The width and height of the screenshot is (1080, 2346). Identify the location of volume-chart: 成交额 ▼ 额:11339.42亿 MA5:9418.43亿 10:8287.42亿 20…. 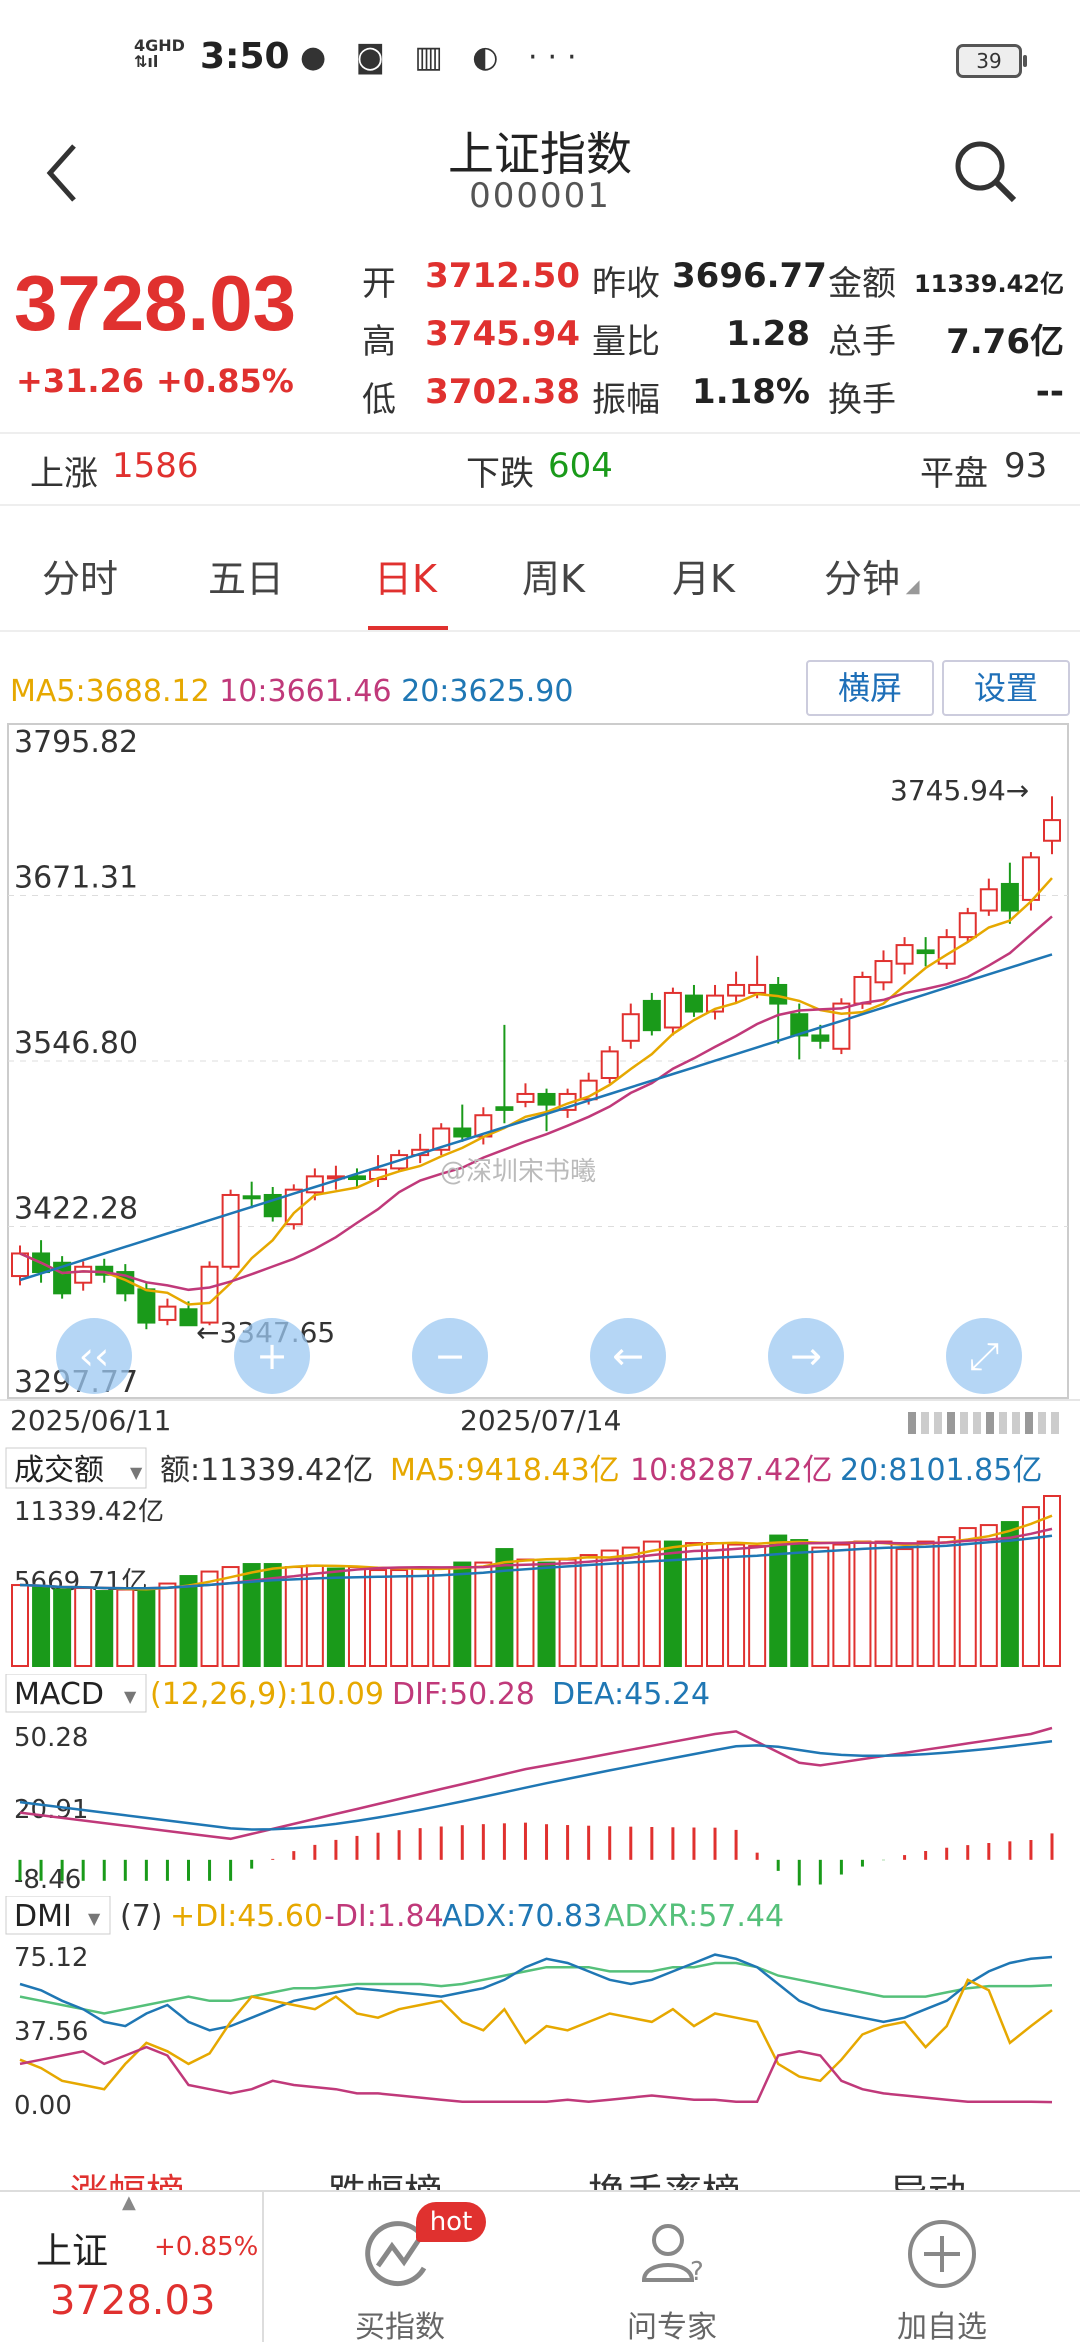
(540, 1559).